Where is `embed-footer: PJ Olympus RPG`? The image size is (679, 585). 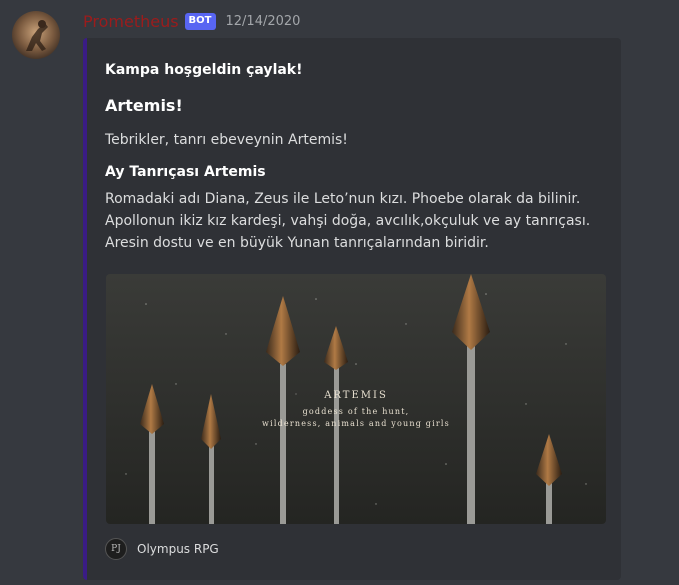
embed-footer: PJ Olympus RPG is located at coordinates (162, 549).